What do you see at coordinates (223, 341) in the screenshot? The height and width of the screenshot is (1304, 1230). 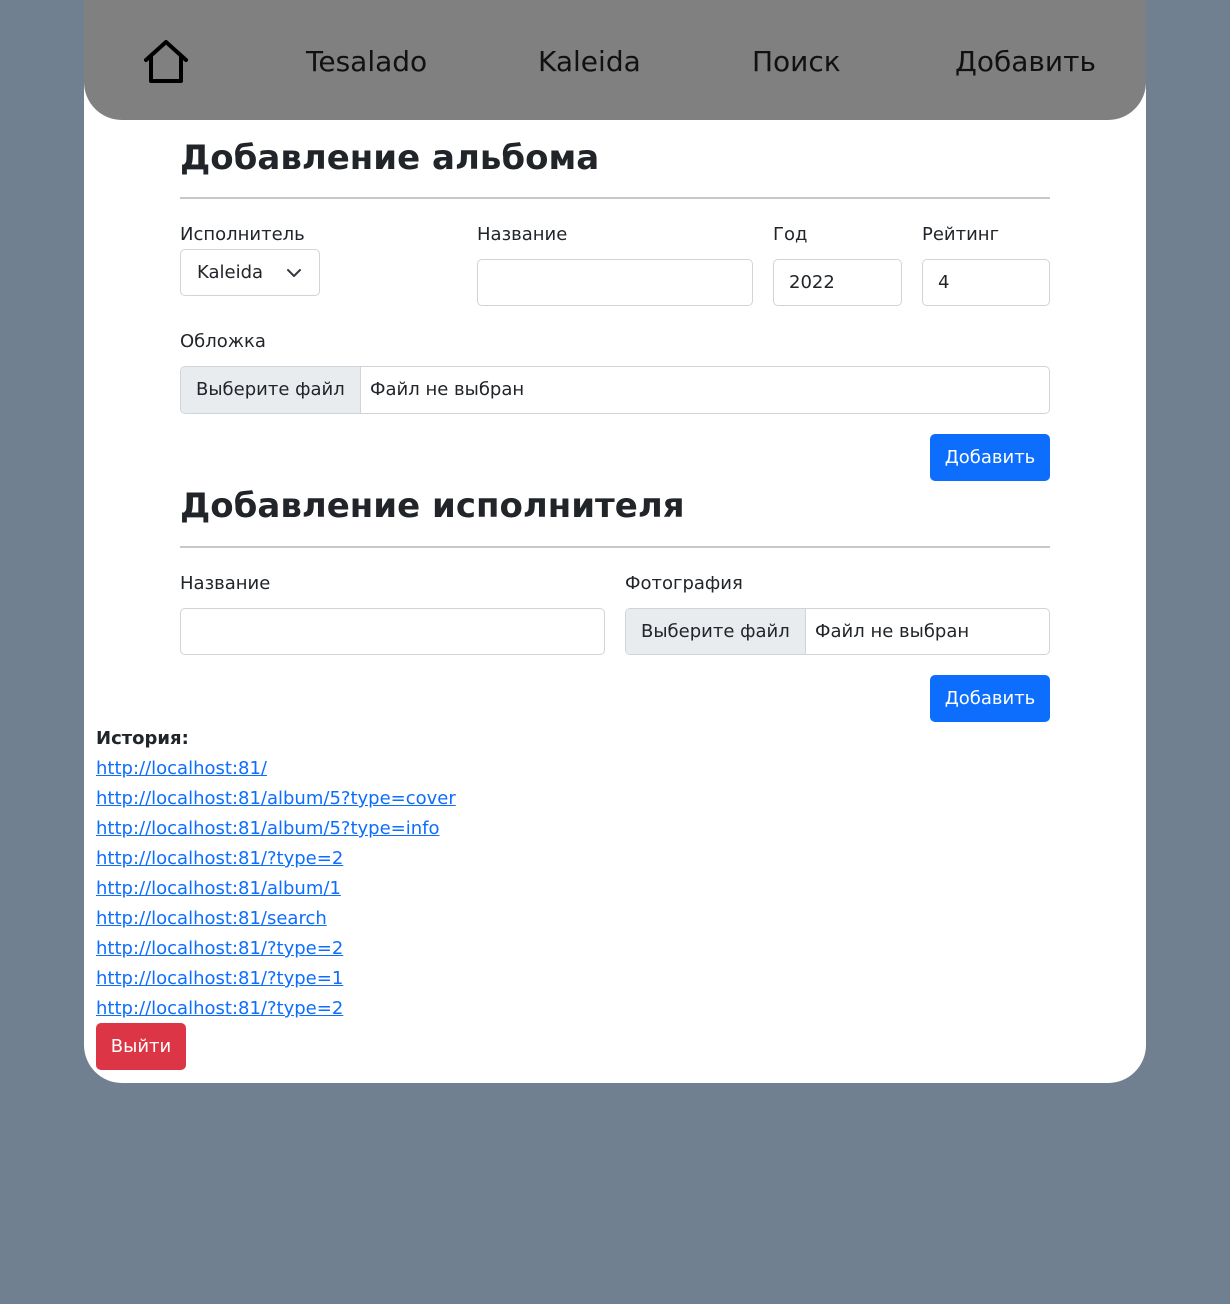 I see `cover-label: Обложка` at bounding box center [223, 341].